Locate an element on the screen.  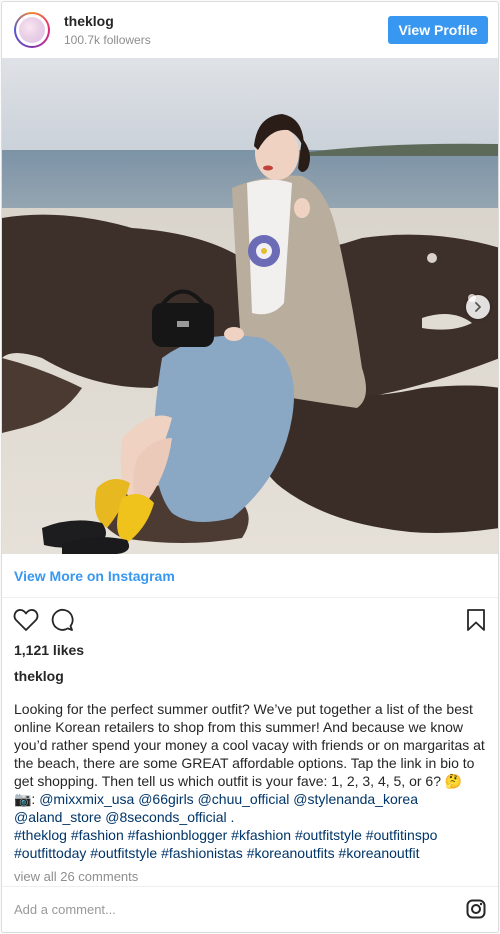
view-more-link: View More on Instagram is located at coordinates (250, 576).